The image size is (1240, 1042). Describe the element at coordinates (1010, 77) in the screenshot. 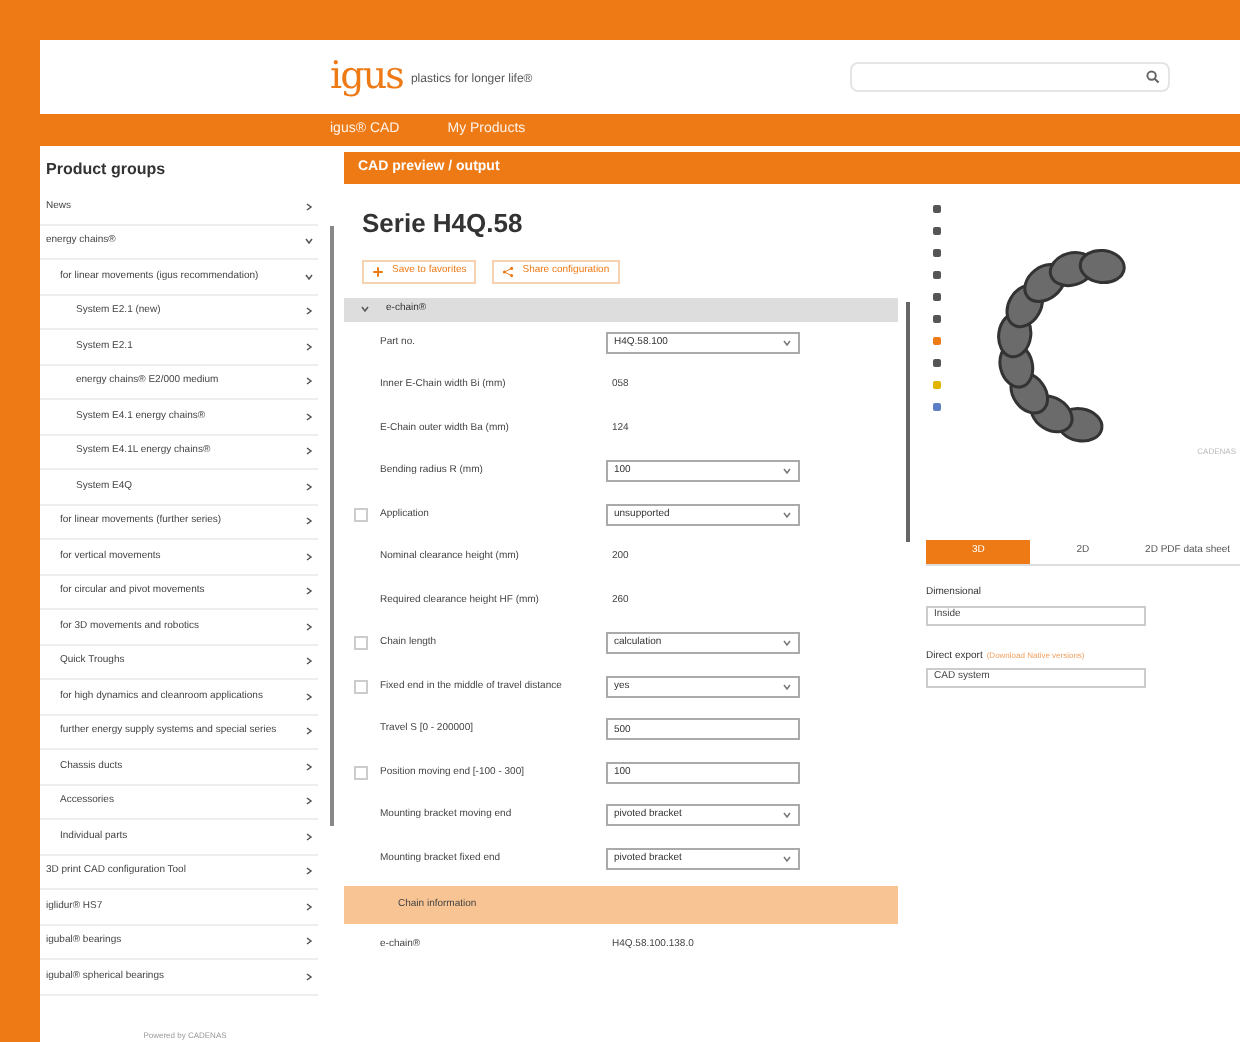

I see `search-field` at that location.